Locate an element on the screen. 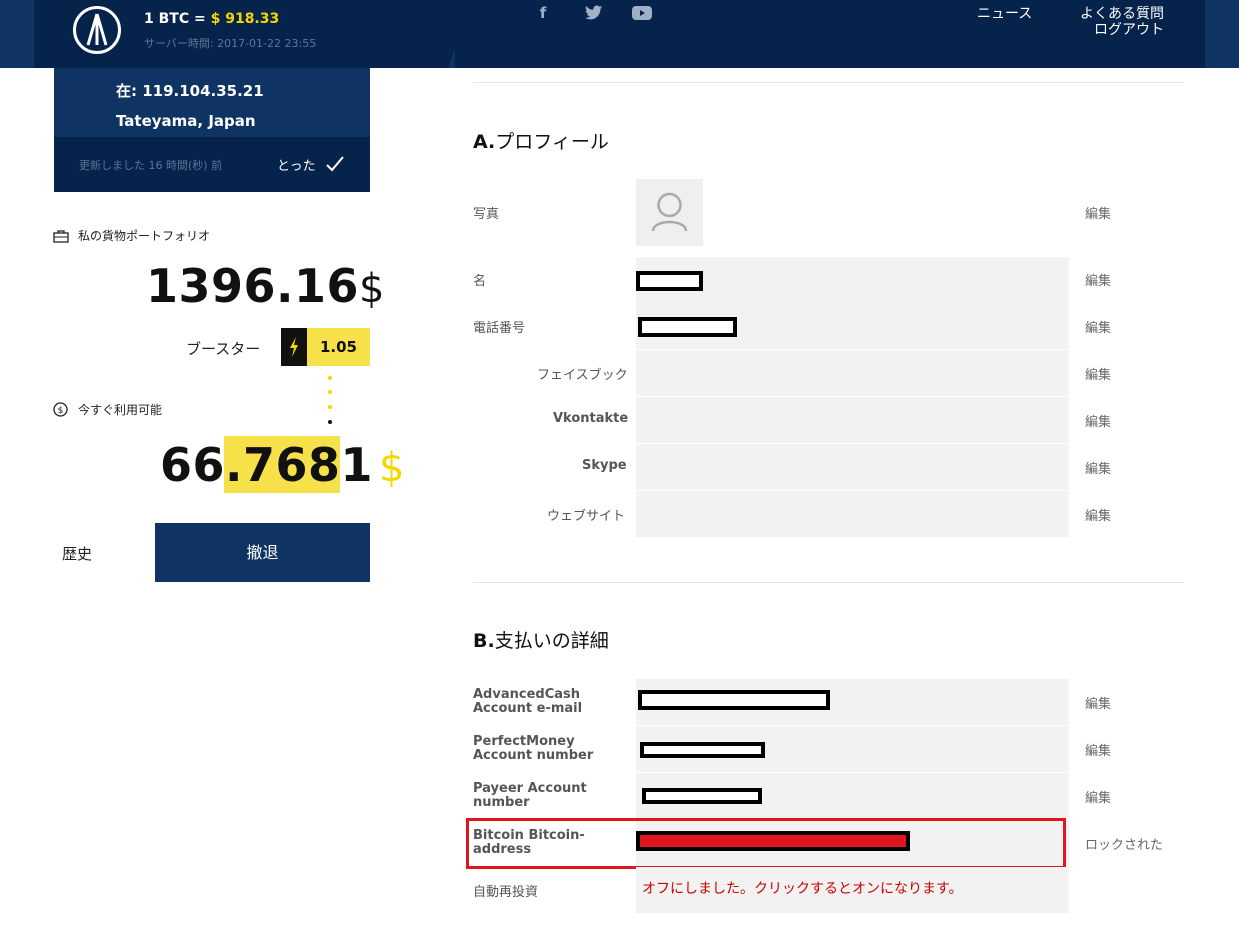  payment-title: B.支払いの詳細 is located at coordinates (541, 639).